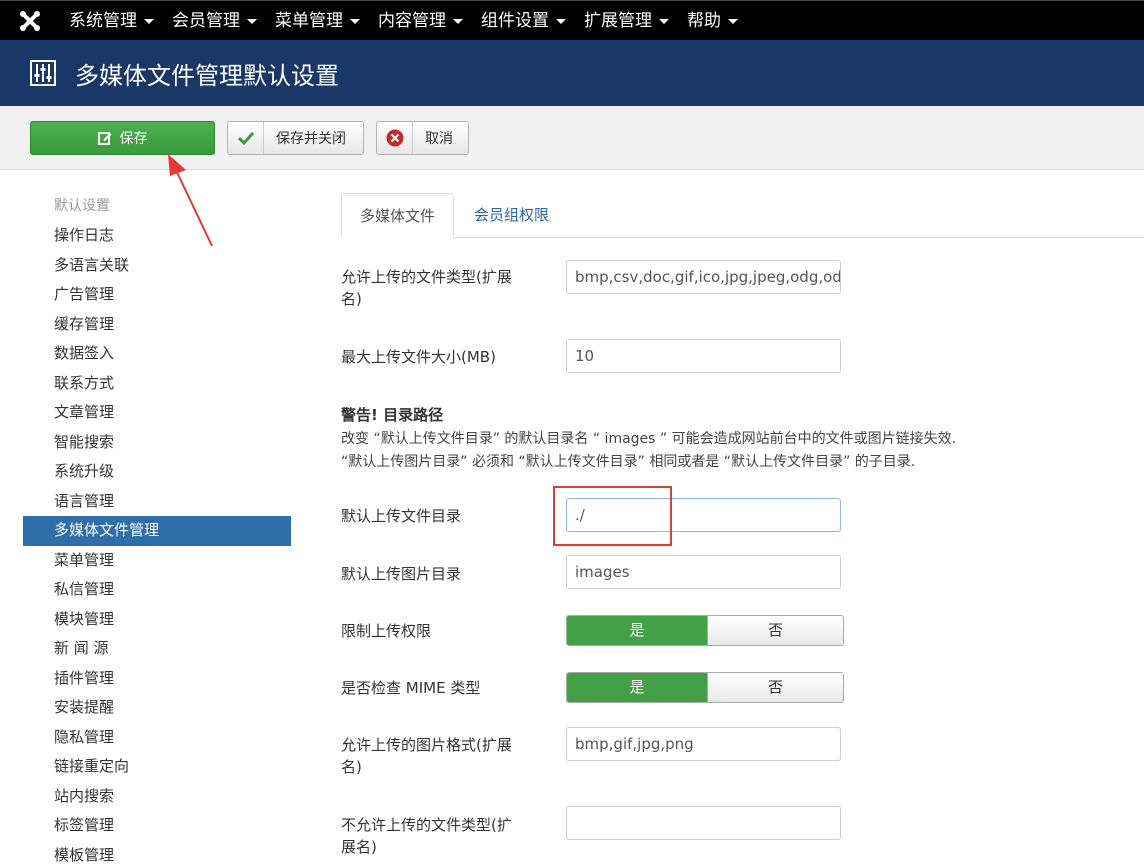 This screenshot has width=1144, height=868. I want to click on nav-components: 组件设置, so click(523, 21).